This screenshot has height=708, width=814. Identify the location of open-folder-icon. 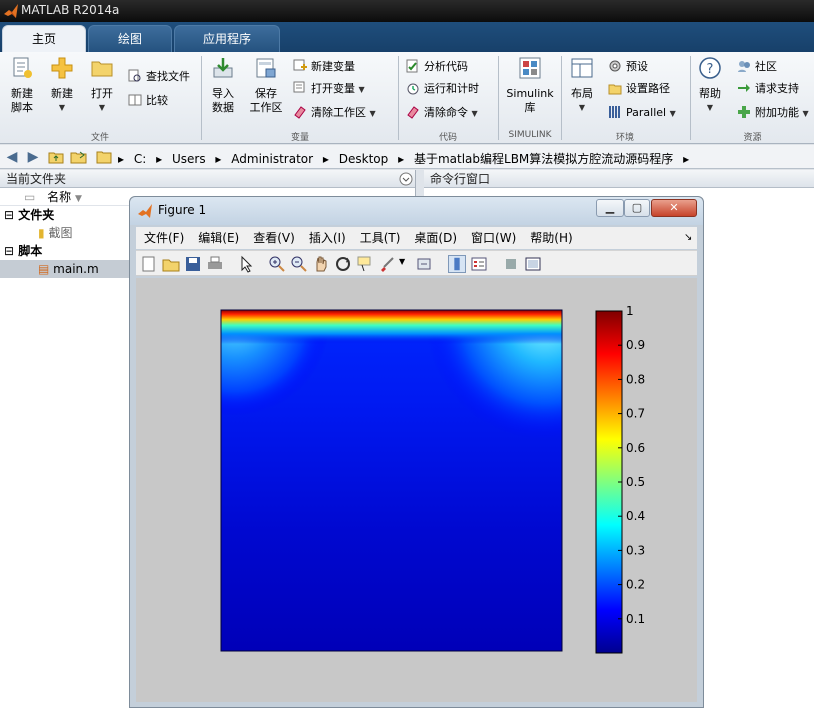
(102, 69).